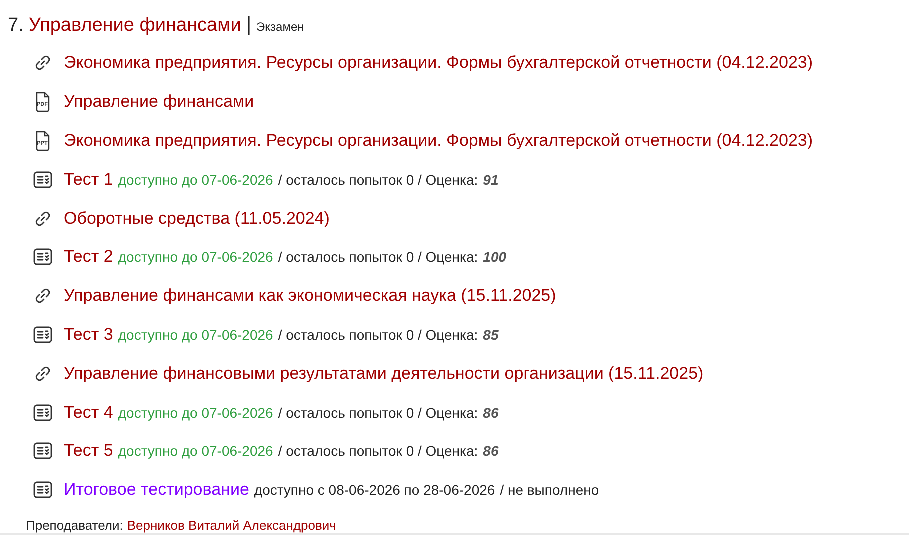 The width and height of the screenshot is (909, 552). Describe the element at coordinates (310, 296) in the screenshot. I see `link-title: Управление финансами как экономическая наука (15.11.2025)` at that location.